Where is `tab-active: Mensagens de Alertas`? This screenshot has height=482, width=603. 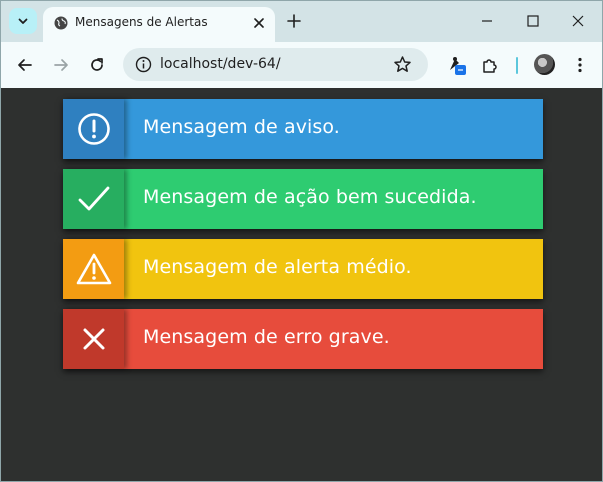
tab-active: Mensagens de Alertas is located at coordinates (159, 24).